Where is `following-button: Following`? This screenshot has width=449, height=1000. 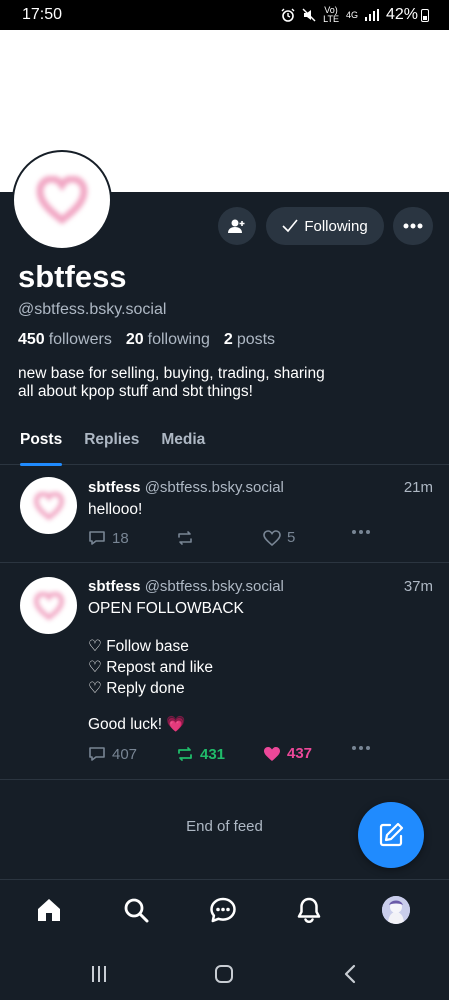
following-button: Following is located at coordinates (325, 226).